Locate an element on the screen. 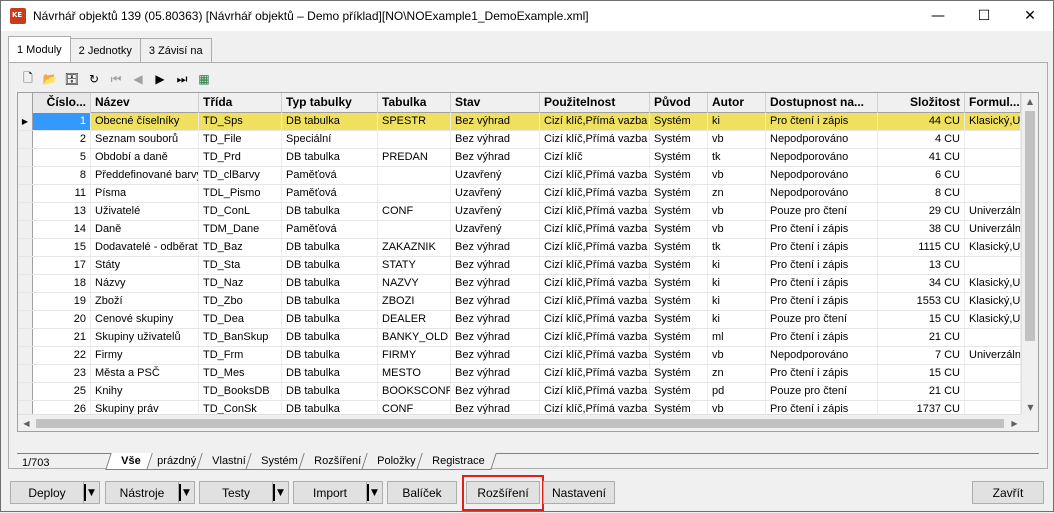 Image resolution: width=1054 pixels, height=513 pixels. cell-tabulka: STATY is located at coordinates (414, 265).